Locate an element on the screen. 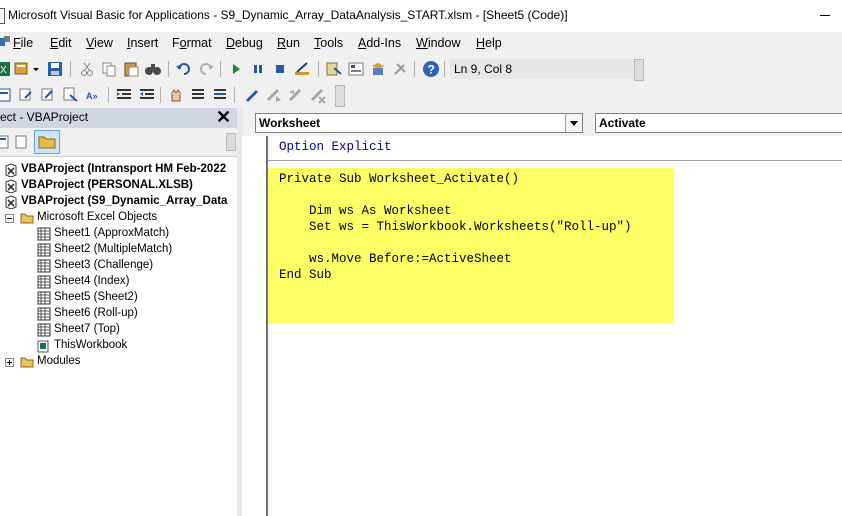 Image resolution: width=842 pixels, height=516 pixels. edit-toolbar: A» is located at coordinates (421, 95).